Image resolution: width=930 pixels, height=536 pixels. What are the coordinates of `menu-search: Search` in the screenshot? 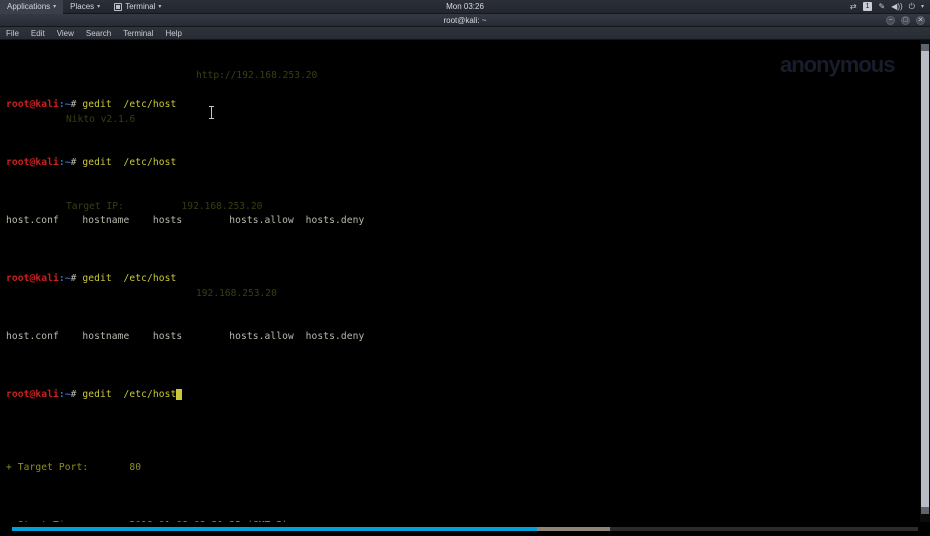 It's located at (98, 33).